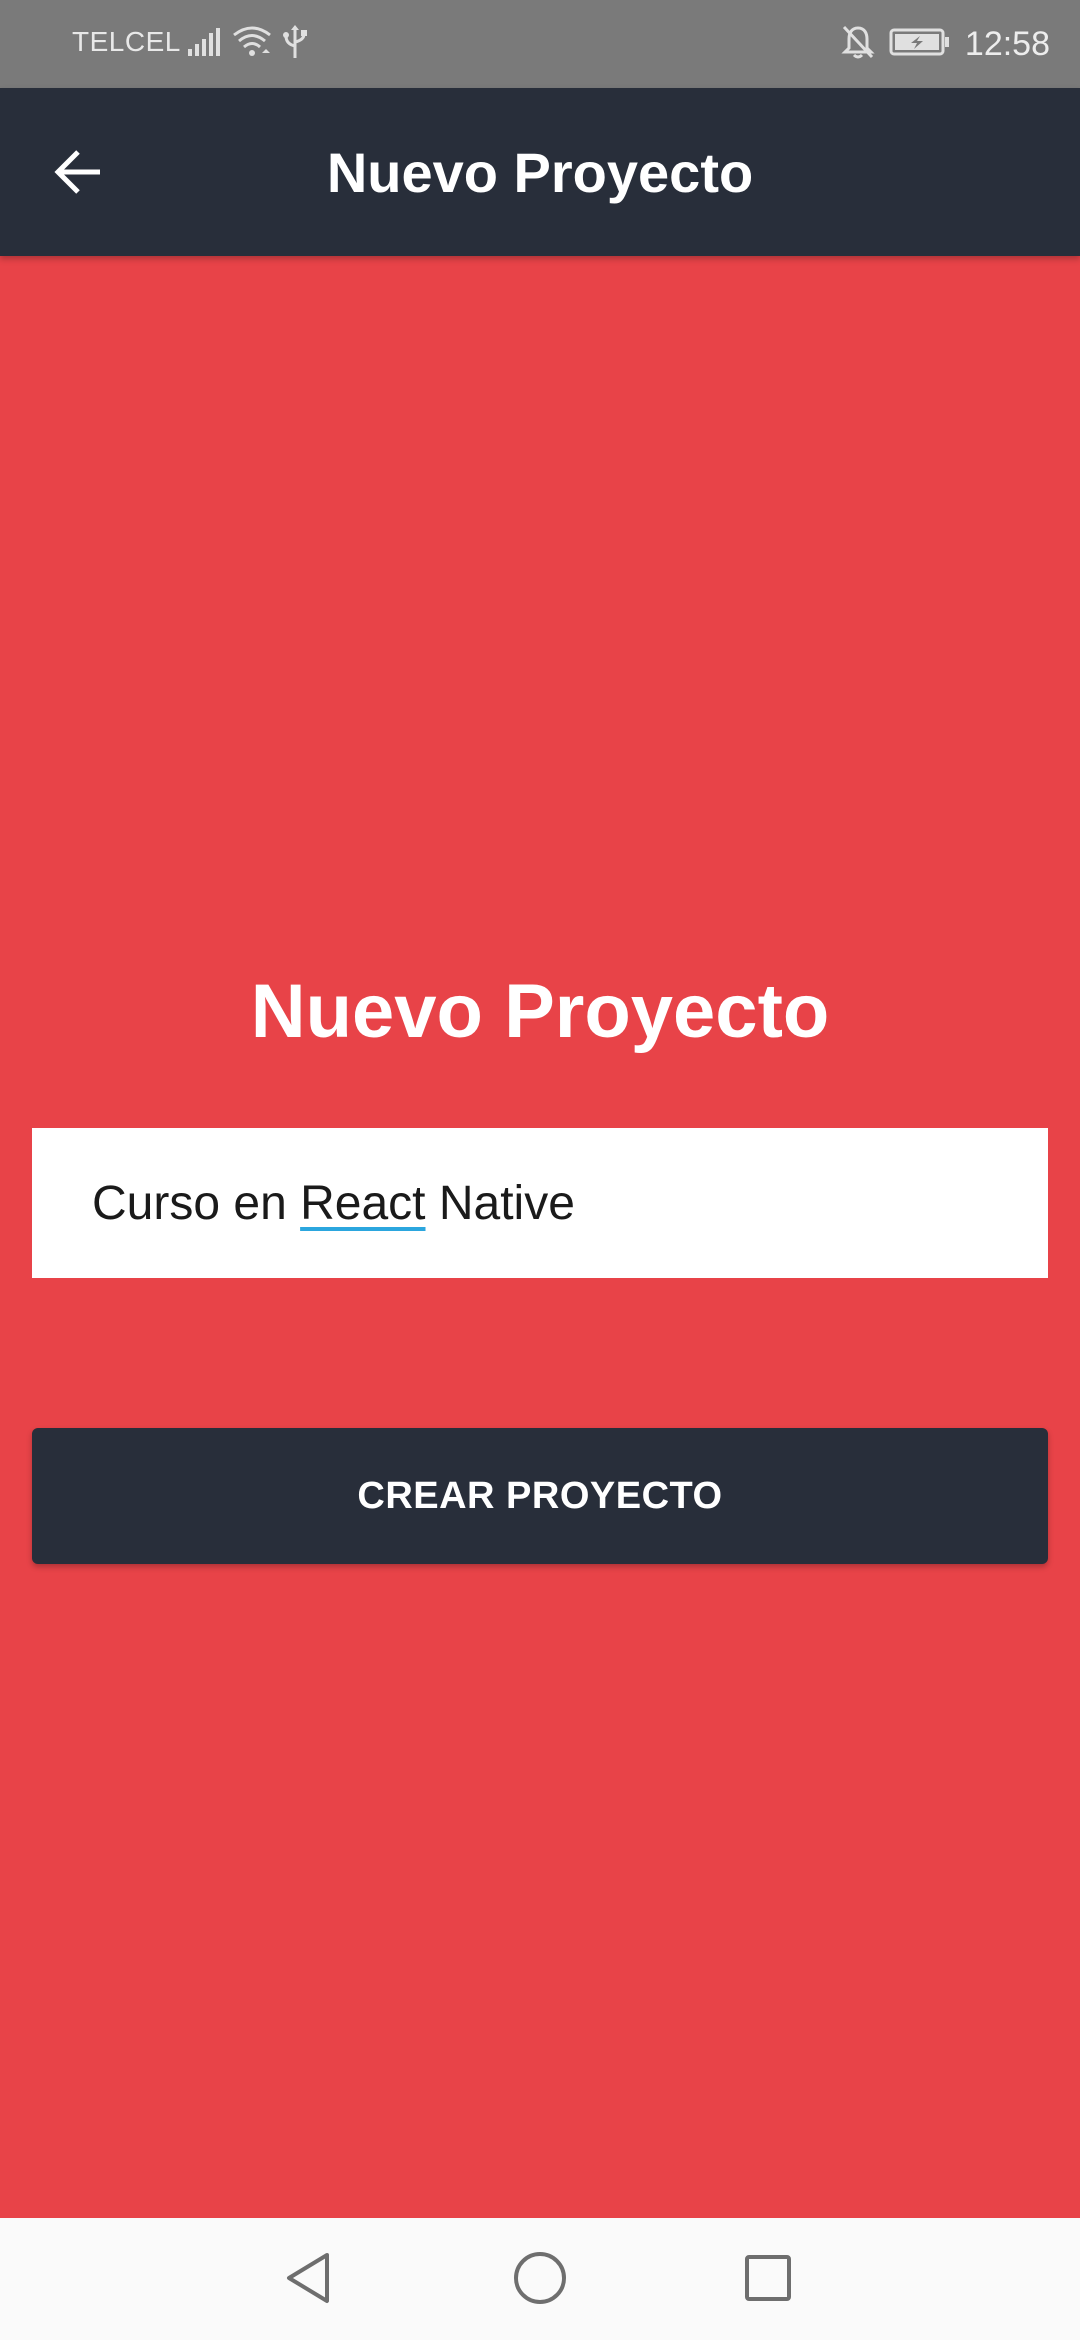  Describe the element at coordinates (252, 44) in the screenshot. I see `wifi-icon` at that location.